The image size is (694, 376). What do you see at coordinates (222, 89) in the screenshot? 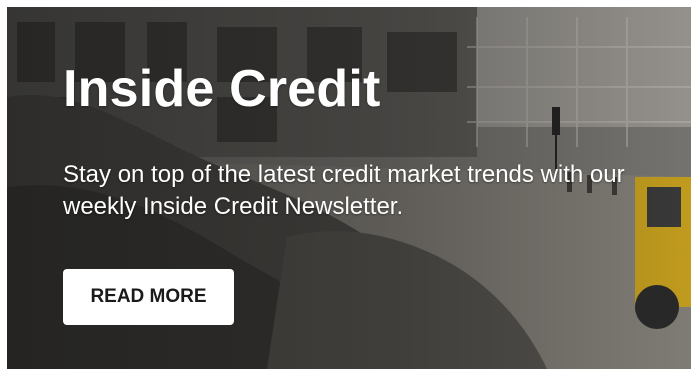
I see `banner-title: Inside Credit` at bounding box center [222, 89].